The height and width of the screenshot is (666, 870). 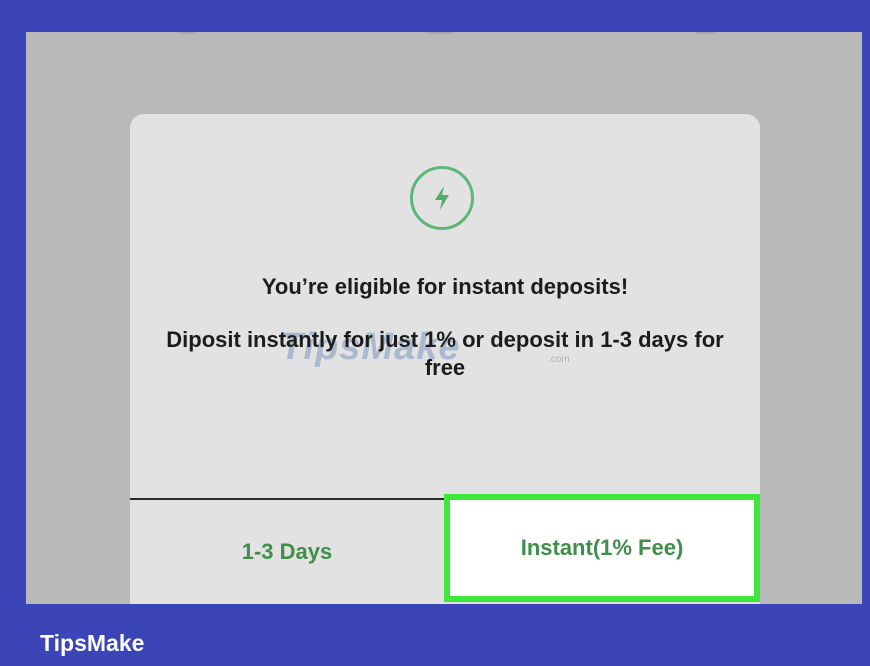 I want to click on bolt-glyph, so click(x=442, y=198).